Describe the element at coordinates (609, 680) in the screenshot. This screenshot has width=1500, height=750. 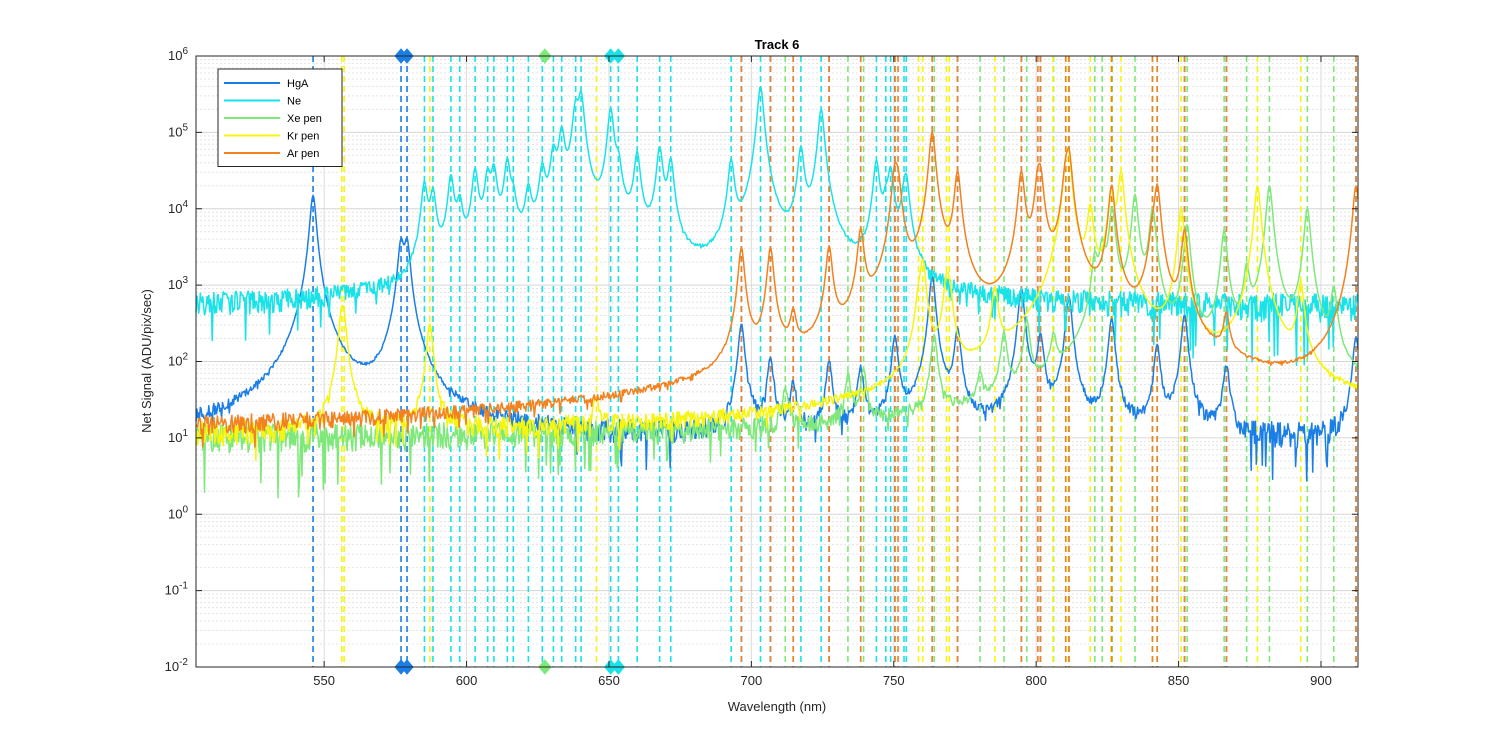
I see `x-tick-label: 650` at that location.